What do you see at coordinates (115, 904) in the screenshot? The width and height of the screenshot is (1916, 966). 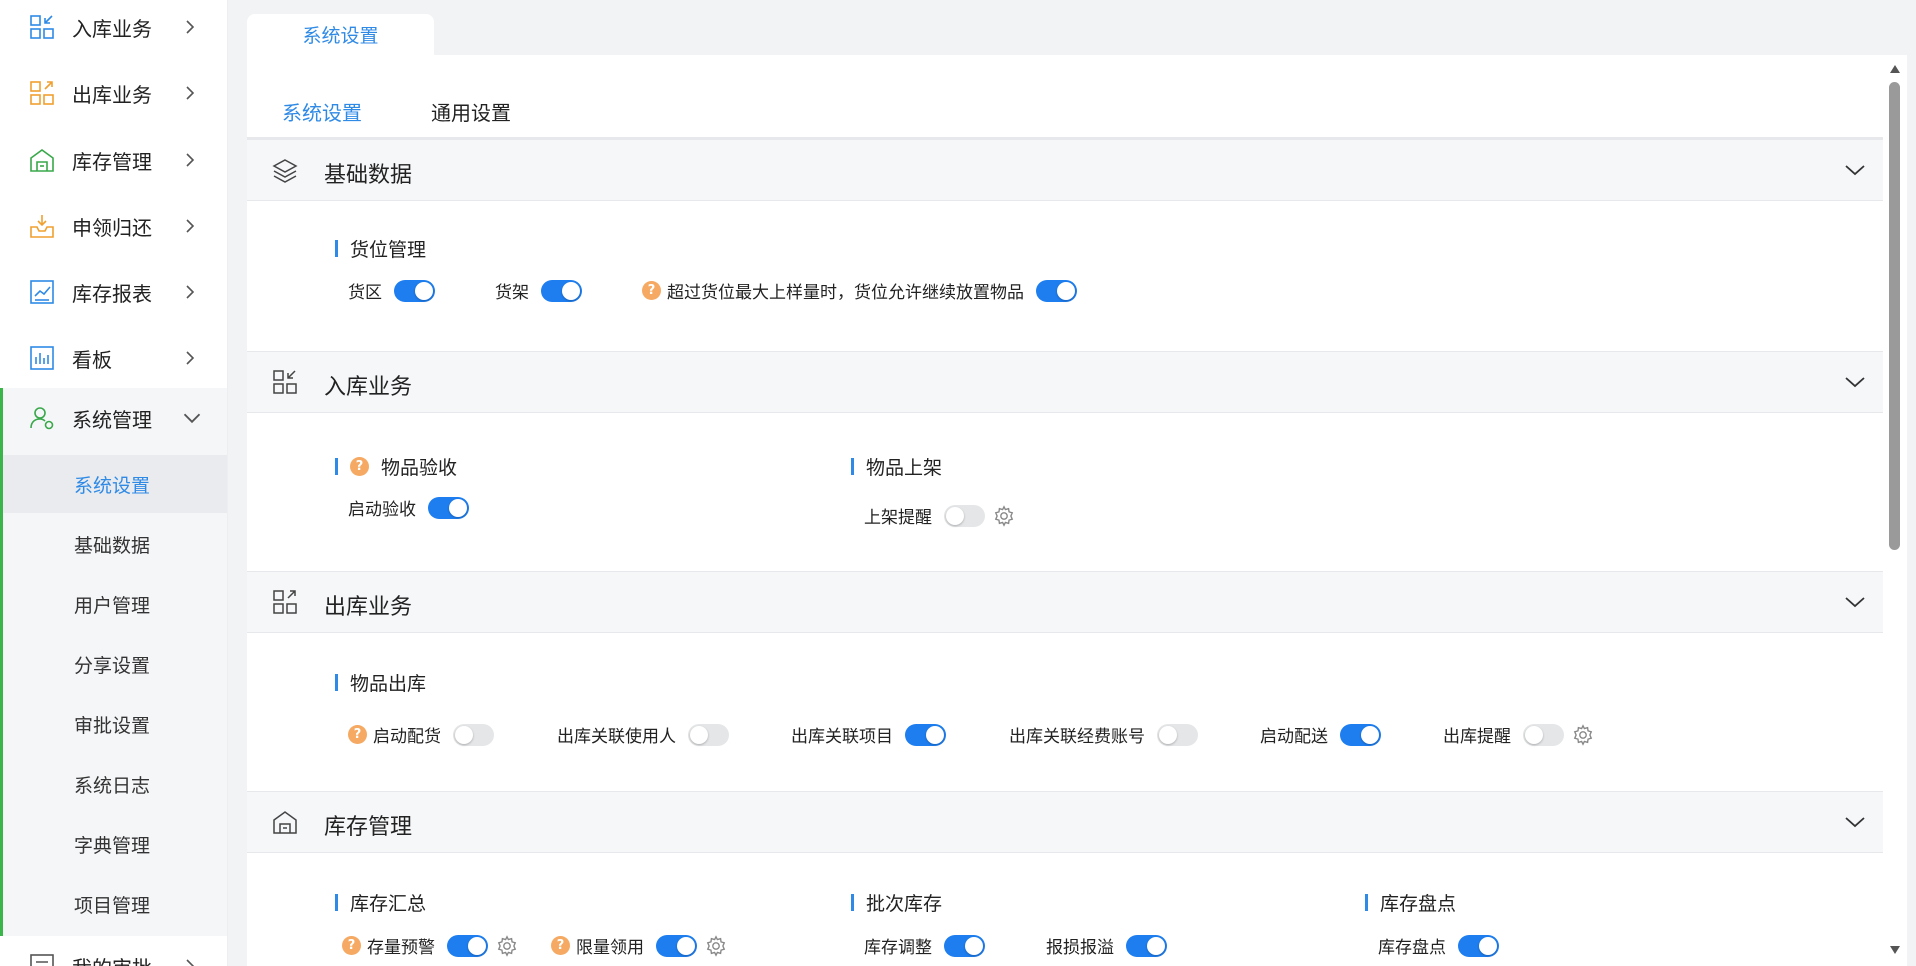 I see `sidebar-subitem-project-management: 项目管理` at bounding box center [115, 904].